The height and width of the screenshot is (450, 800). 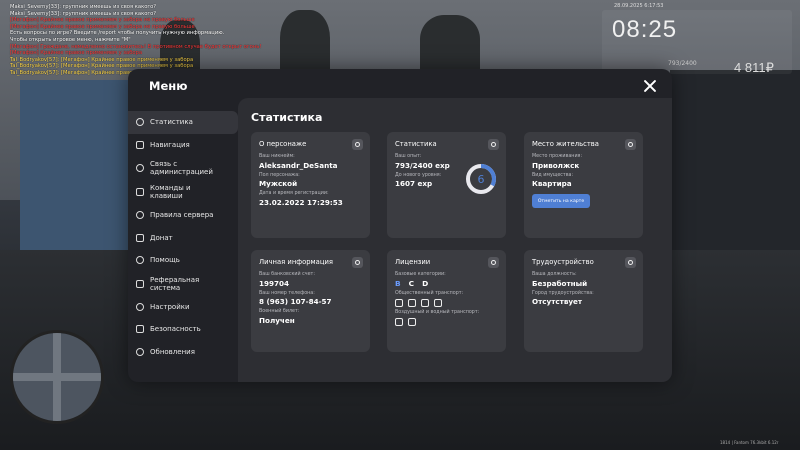 I want to click on category-b: B, so click(x=398, y=283).